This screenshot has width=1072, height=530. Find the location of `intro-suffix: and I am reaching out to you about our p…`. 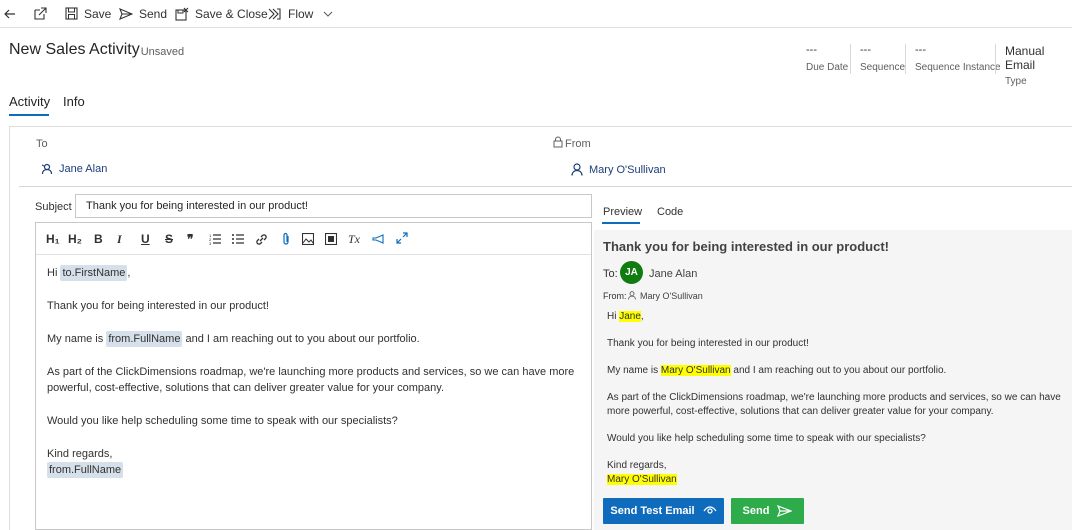

intro-suffix: and I am reaching out to you about our p… is located at coordinates (302, 339).